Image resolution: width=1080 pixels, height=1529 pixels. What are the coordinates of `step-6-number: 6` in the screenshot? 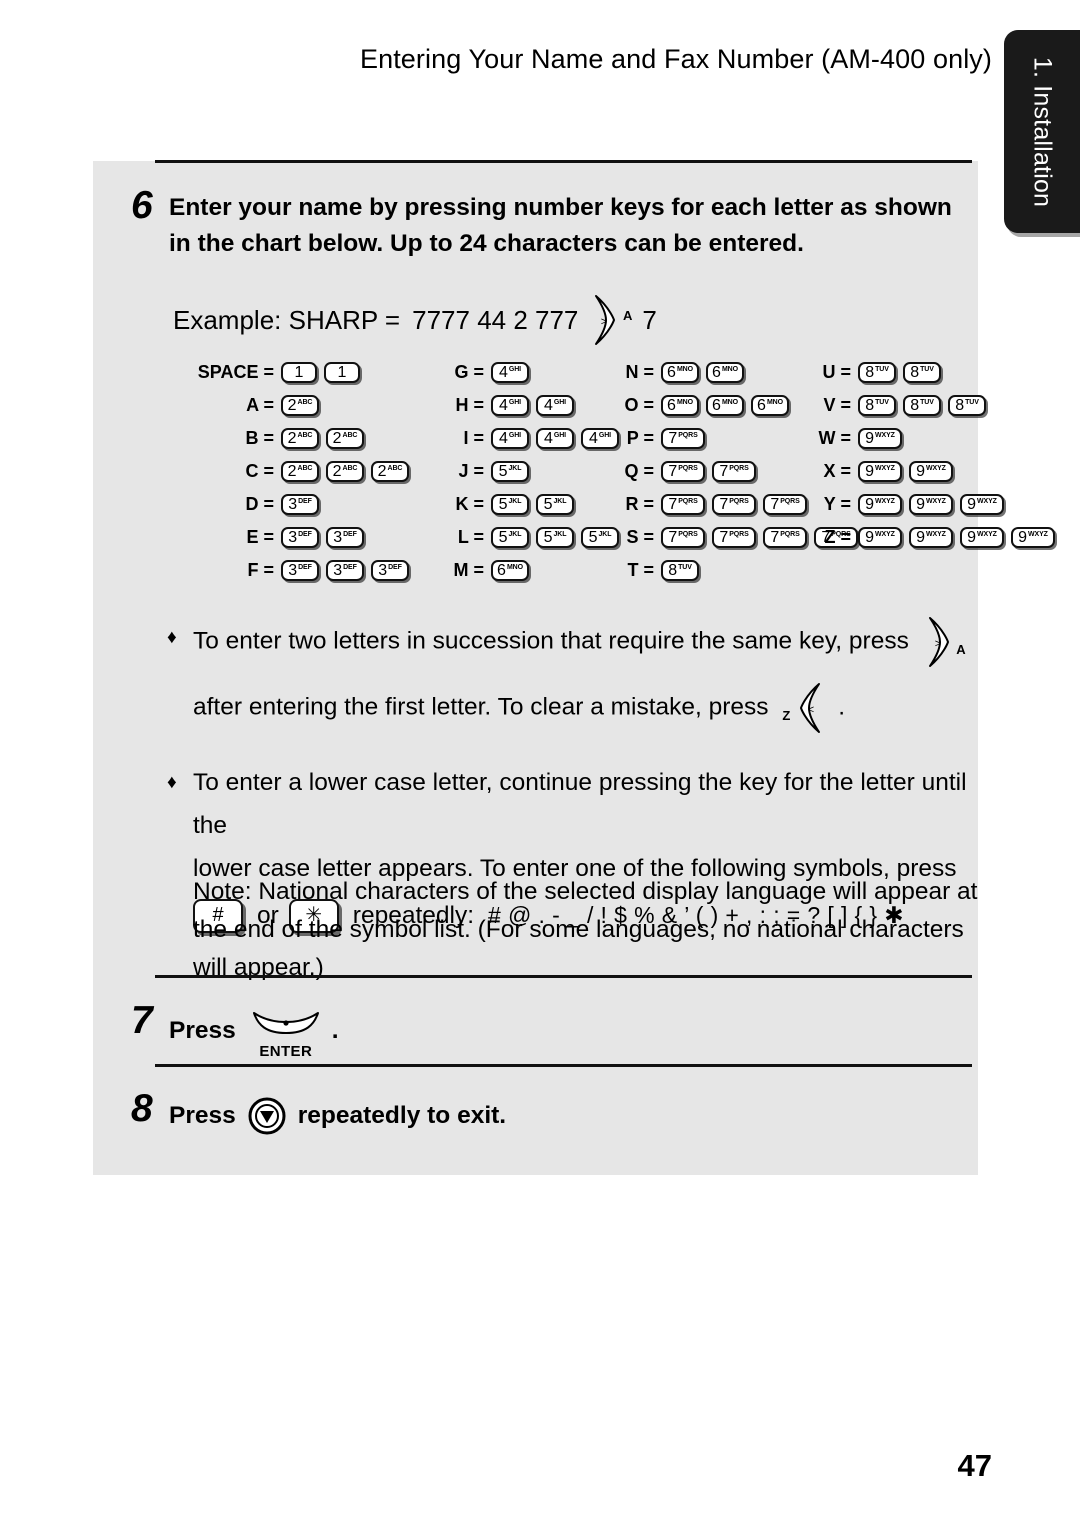 It's located at (142, 205).